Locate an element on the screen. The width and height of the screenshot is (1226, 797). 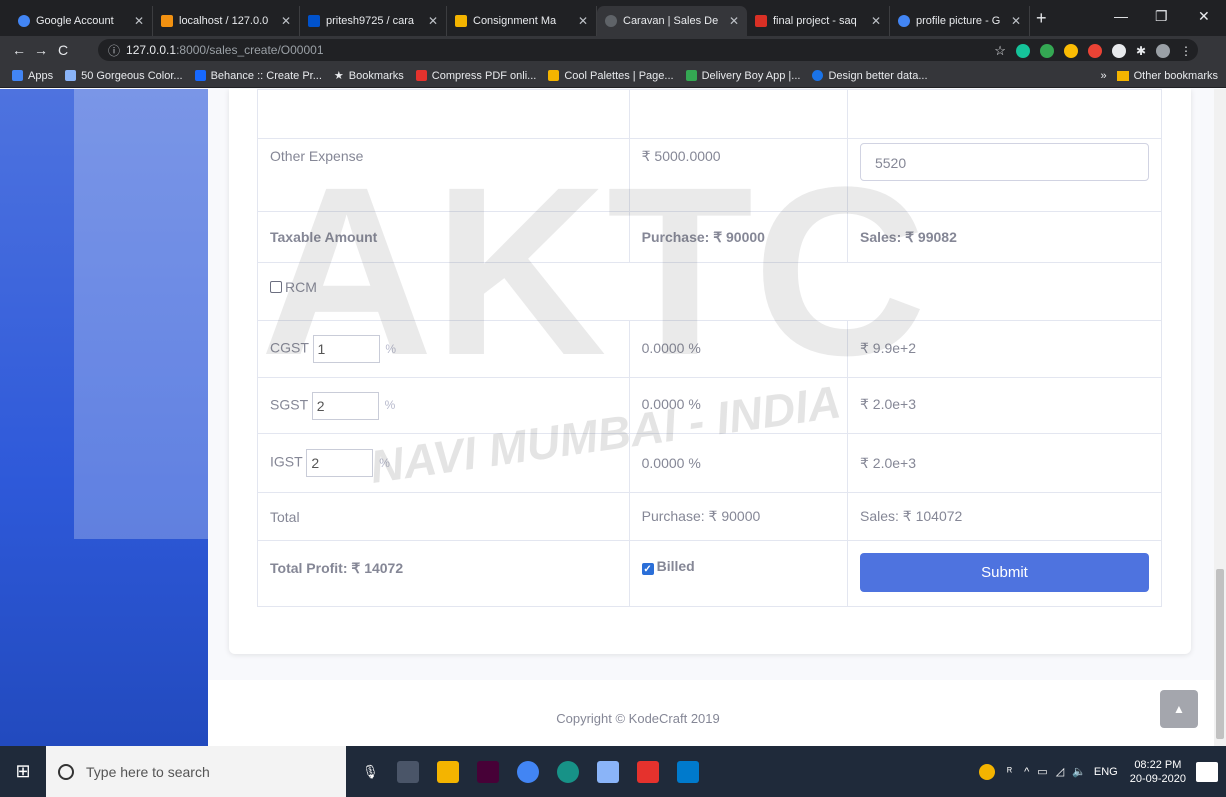
tray-chevron-icon: ^ is located at coordinates (1026, 772).